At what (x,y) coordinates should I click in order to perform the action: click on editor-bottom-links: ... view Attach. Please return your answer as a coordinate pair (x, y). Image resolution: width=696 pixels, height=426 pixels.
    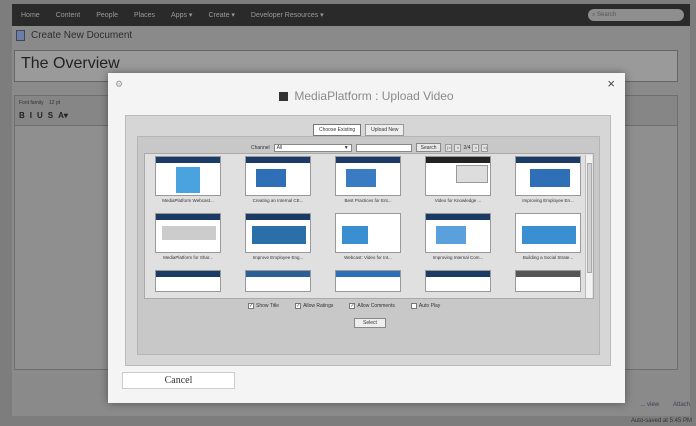
    Looking at the image, I should click on (665, 405).